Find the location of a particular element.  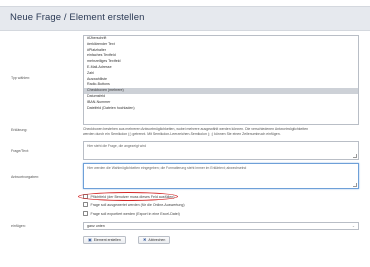

cancel-label: Abbrechen is located at coordinates (157, 240).